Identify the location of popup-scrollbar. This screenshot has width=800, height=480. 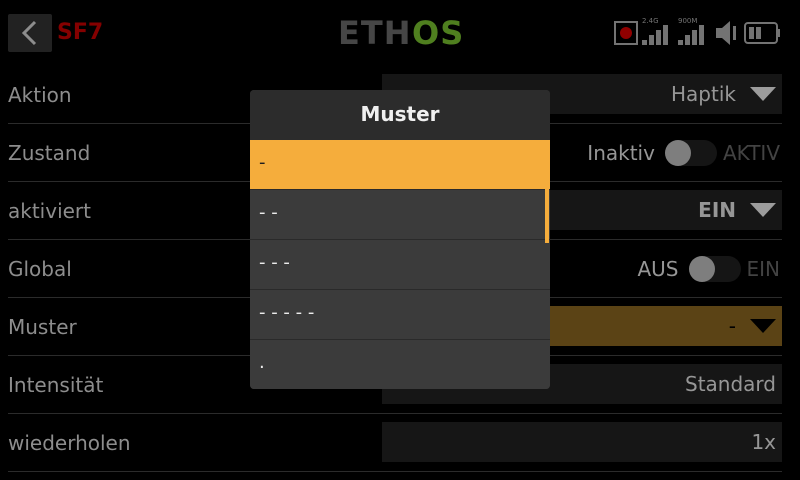
(547, 191).